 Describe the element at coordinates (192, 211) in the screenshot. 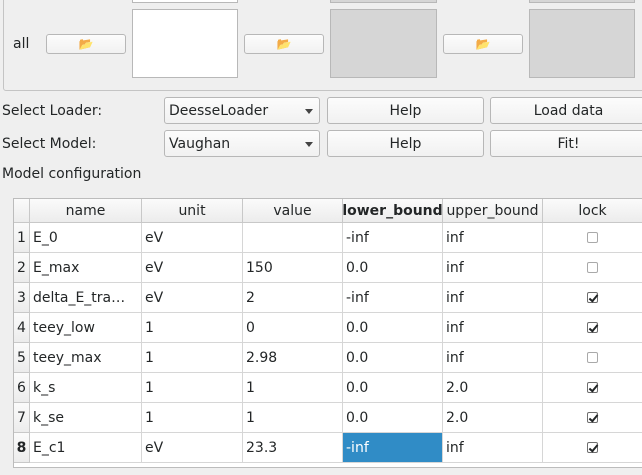

I see `column-header-unit: unit` at that location.